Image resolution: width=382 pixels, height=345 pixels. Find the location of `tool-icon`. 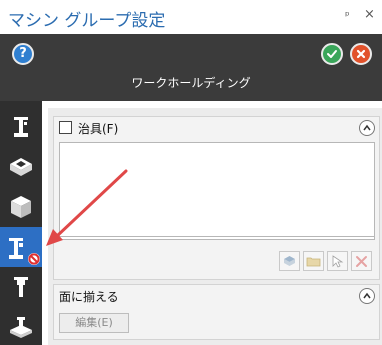

tool-icon is located at coordinates (21, 287).